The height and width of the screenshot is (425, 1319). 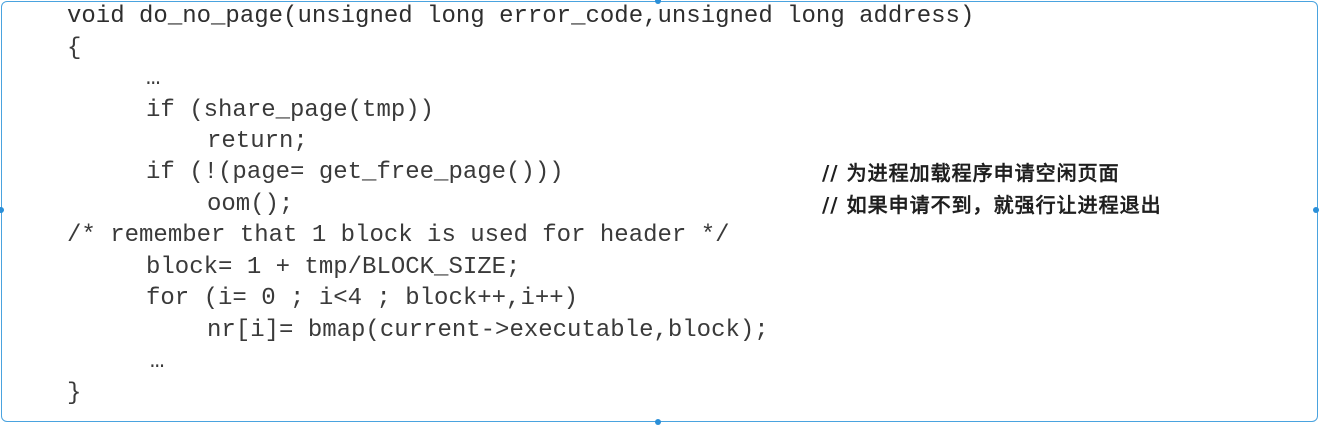 What do you see at coordinates (992, 205) in the screenshot?
I see `code-comment-force-exit: // 如果申请不到，就强行让进程退出` at bounding box center [992, 205].